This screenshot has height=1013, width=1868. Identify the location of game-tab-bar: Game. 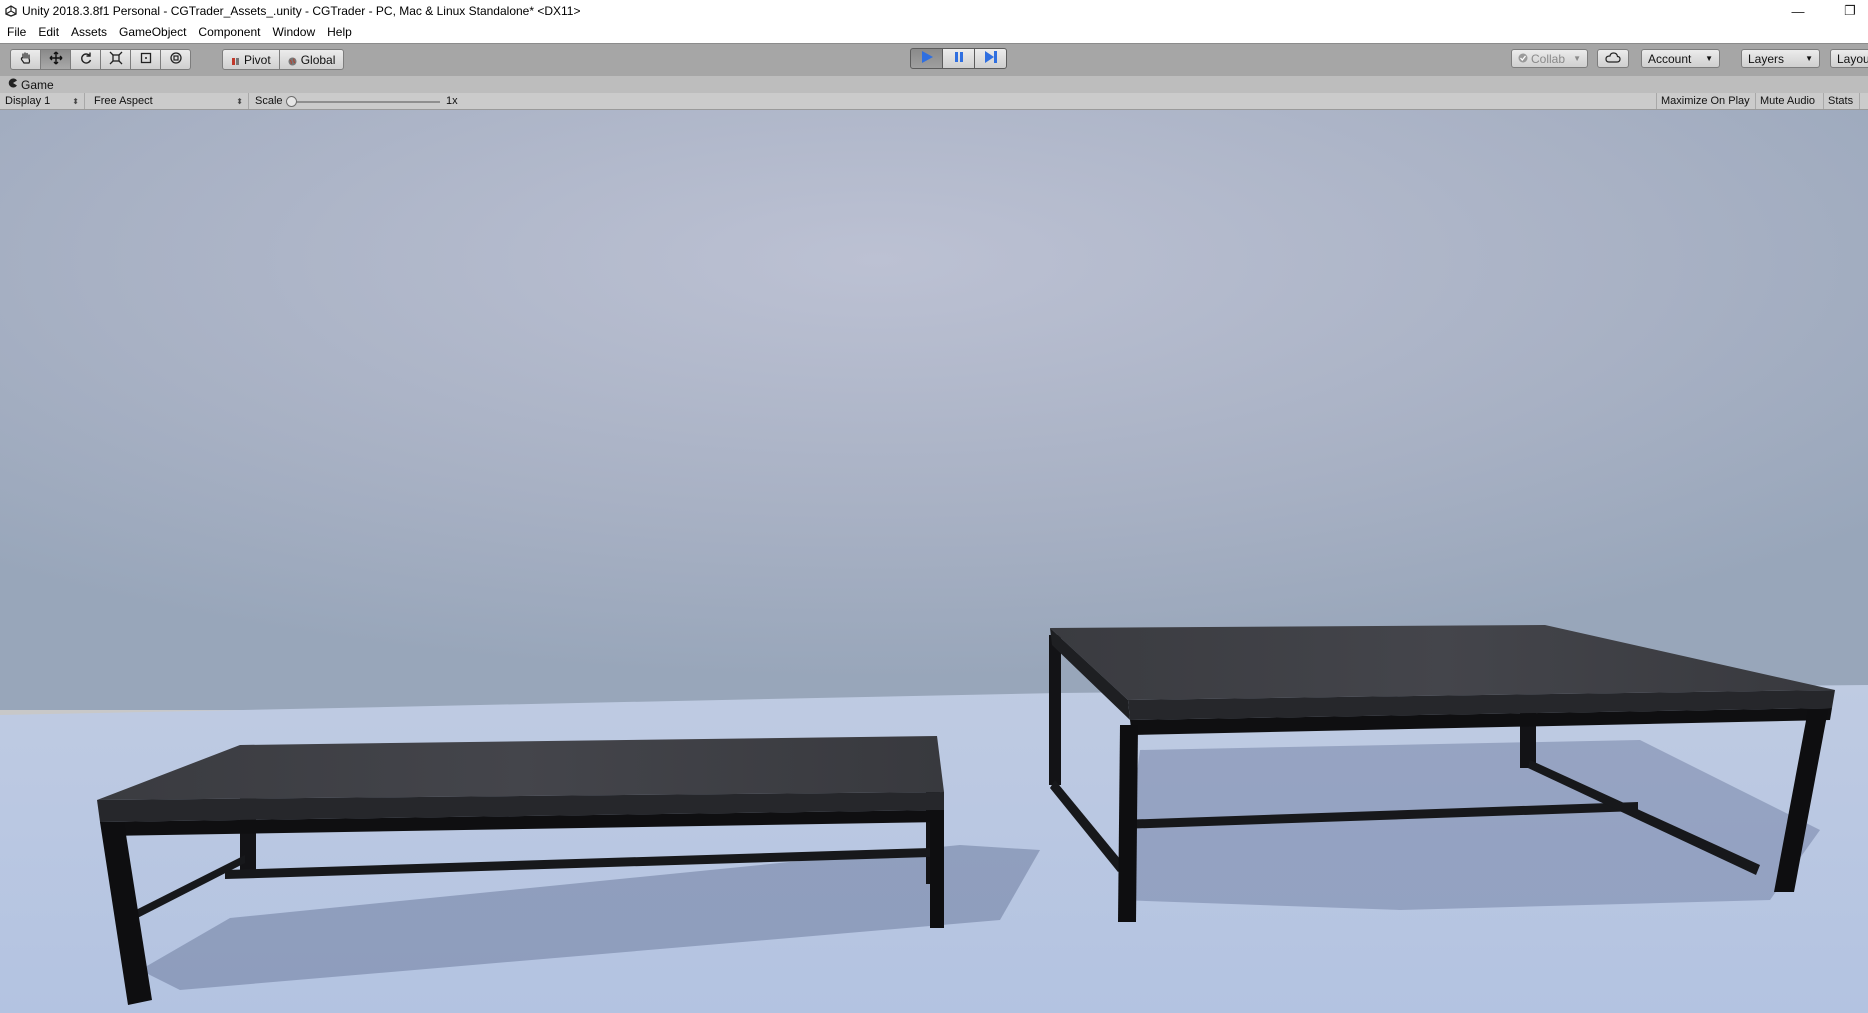
(934, 84).